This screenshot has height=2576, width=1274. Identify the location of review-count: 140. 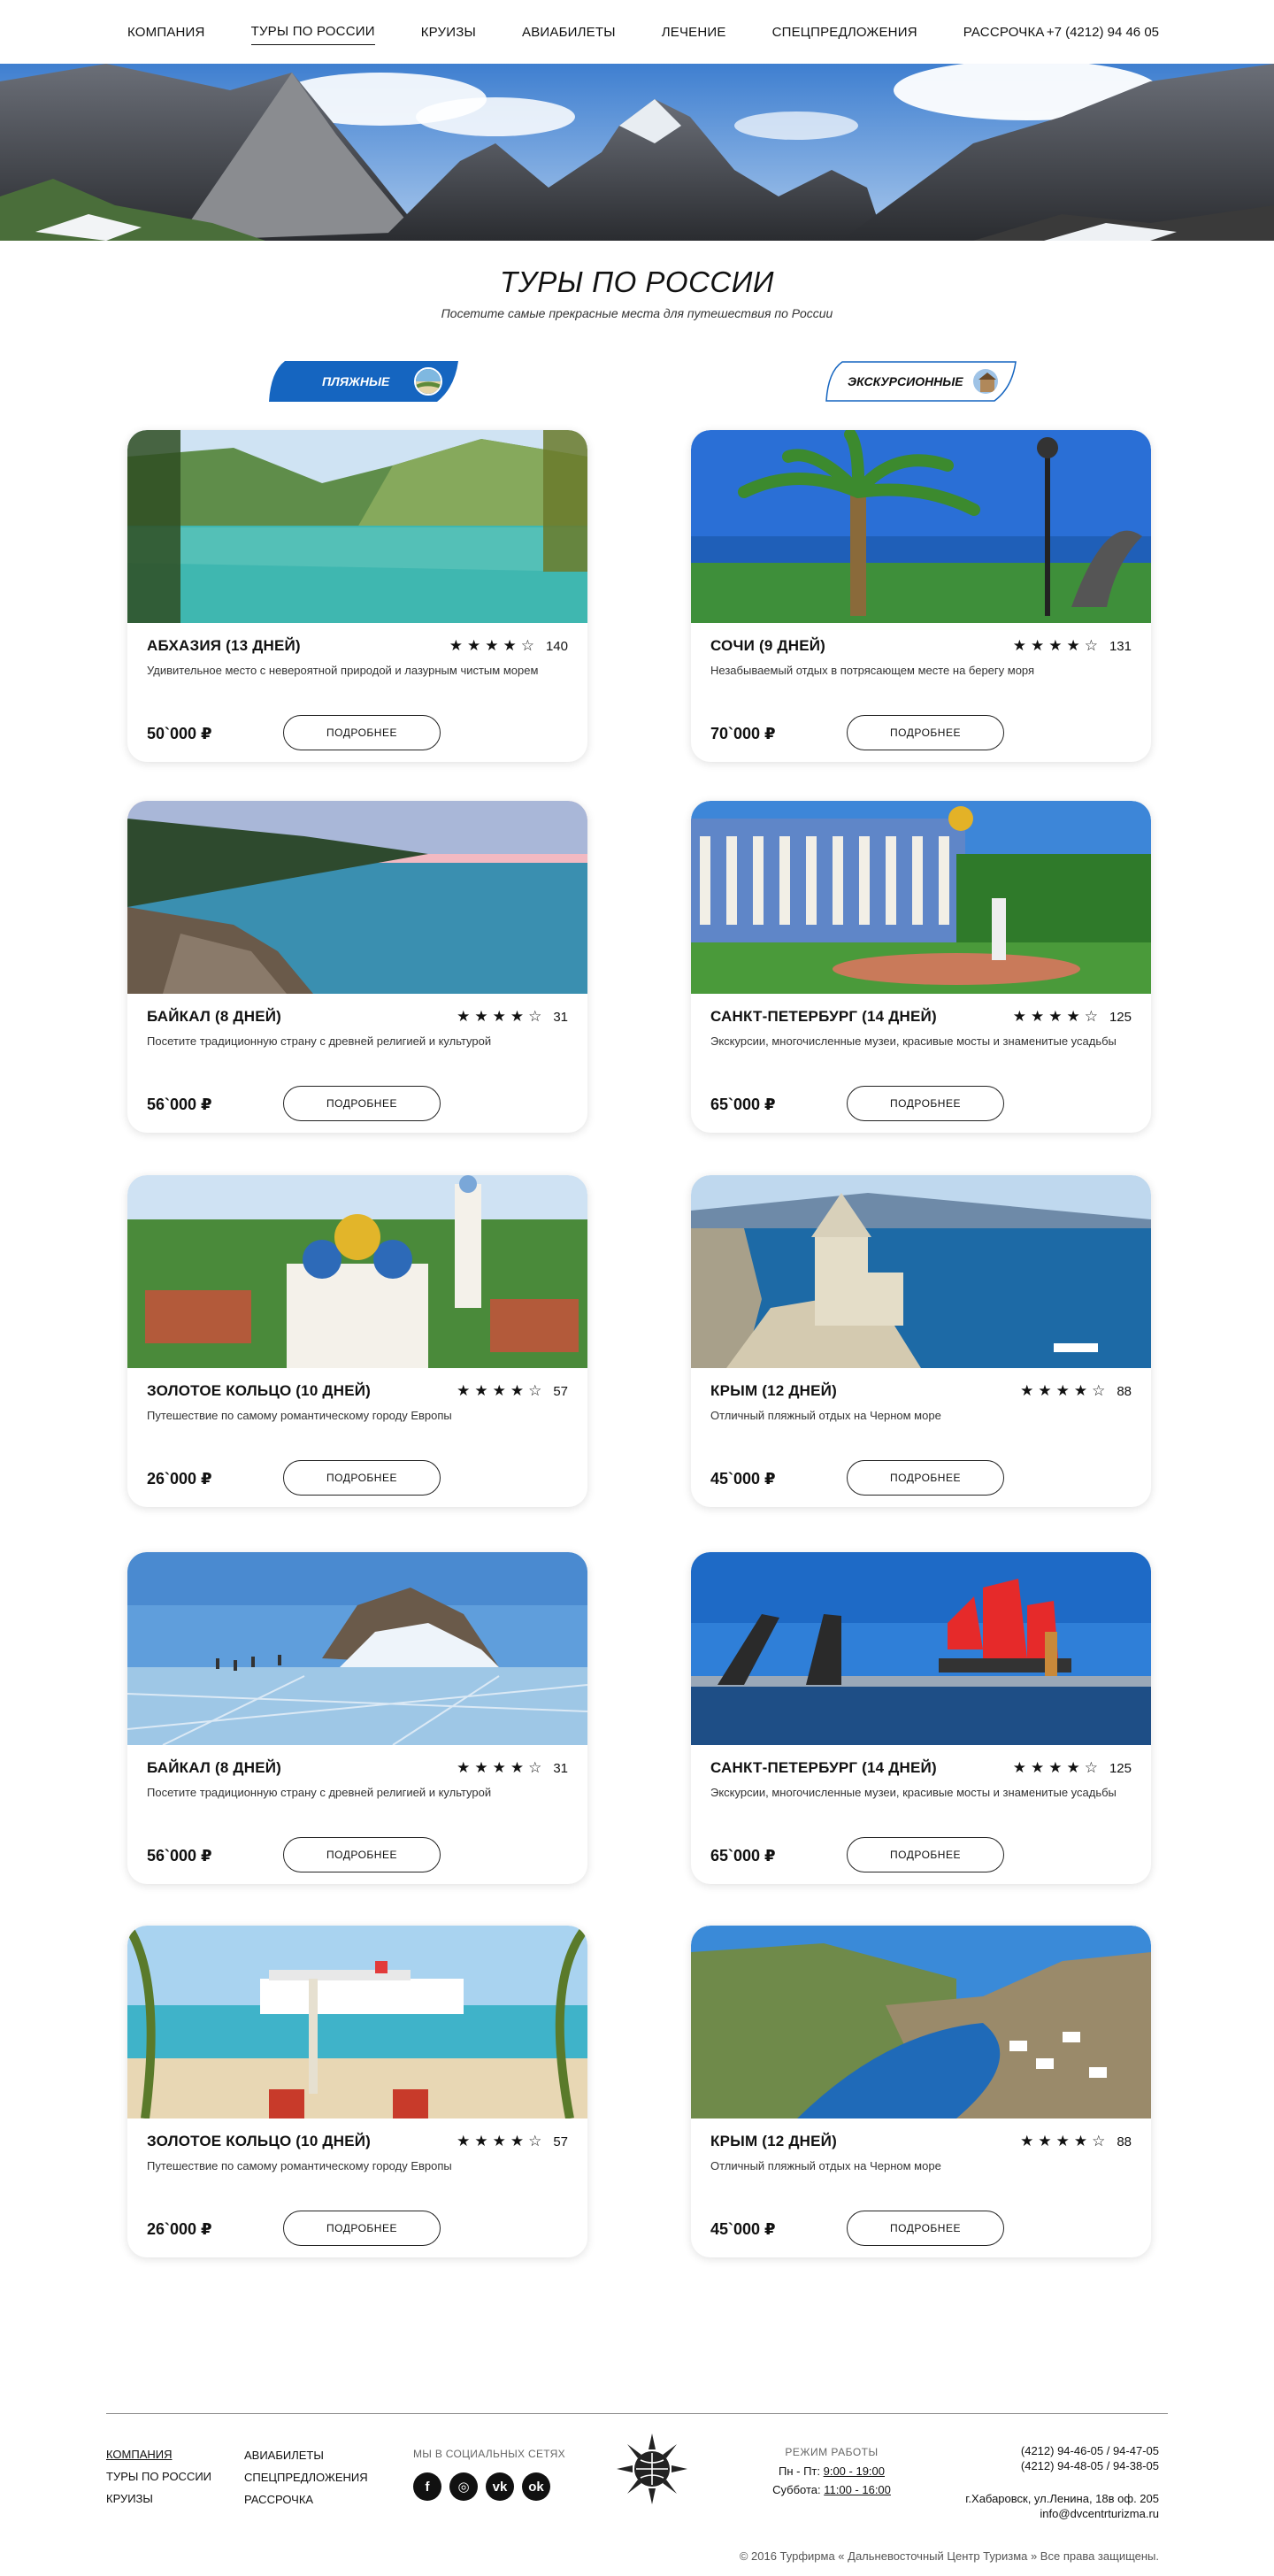
(556, 646).